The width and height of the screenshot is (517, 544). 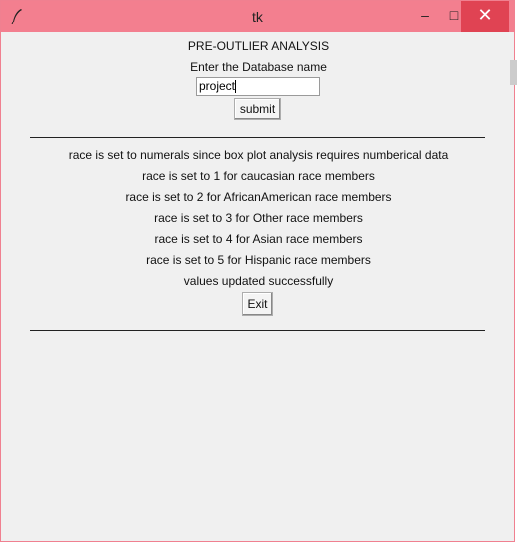 I want to click on separator-bottom, so click(x=257, y=330).